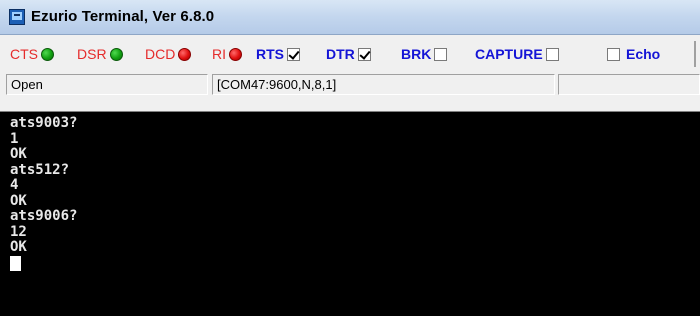  I want to click on status-extra-panel, so click(629, 84).